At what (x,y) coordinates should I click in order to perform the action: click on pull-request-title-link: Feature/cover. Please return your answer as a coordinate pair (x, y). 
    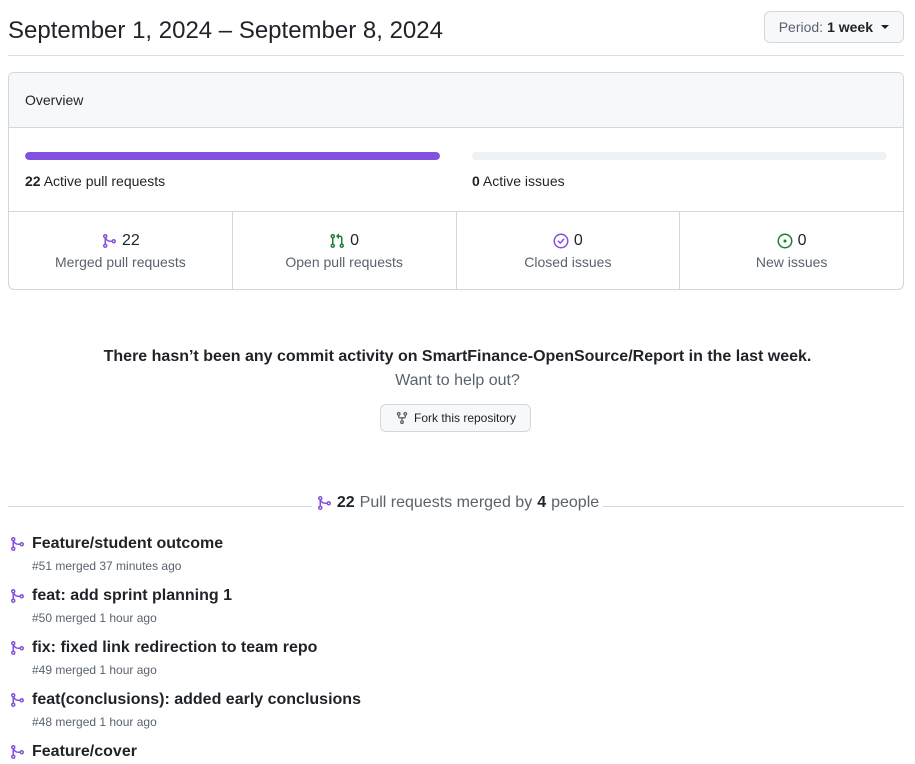
    Looking at the image, I should click on (468, 752).